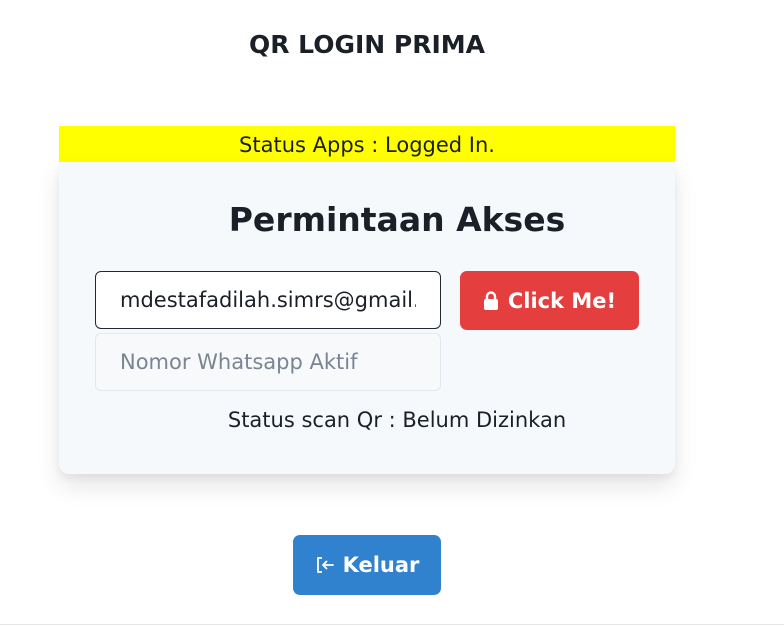 The height and width of the screenshot is (626, 784). Describe the element at coordinates (491, 300) in the screenshot. I see `lock-icon` at that location.